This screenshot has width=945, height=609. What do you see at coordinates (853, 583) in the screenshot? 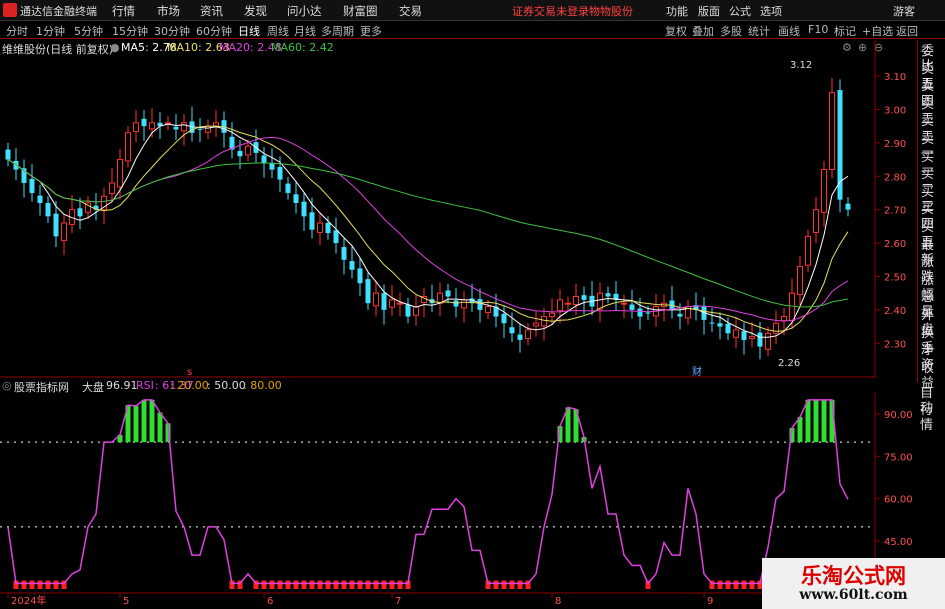
I see `watermark-logo: 乐淘公式网 www.60lt.com` at bounding box center [853, 583].